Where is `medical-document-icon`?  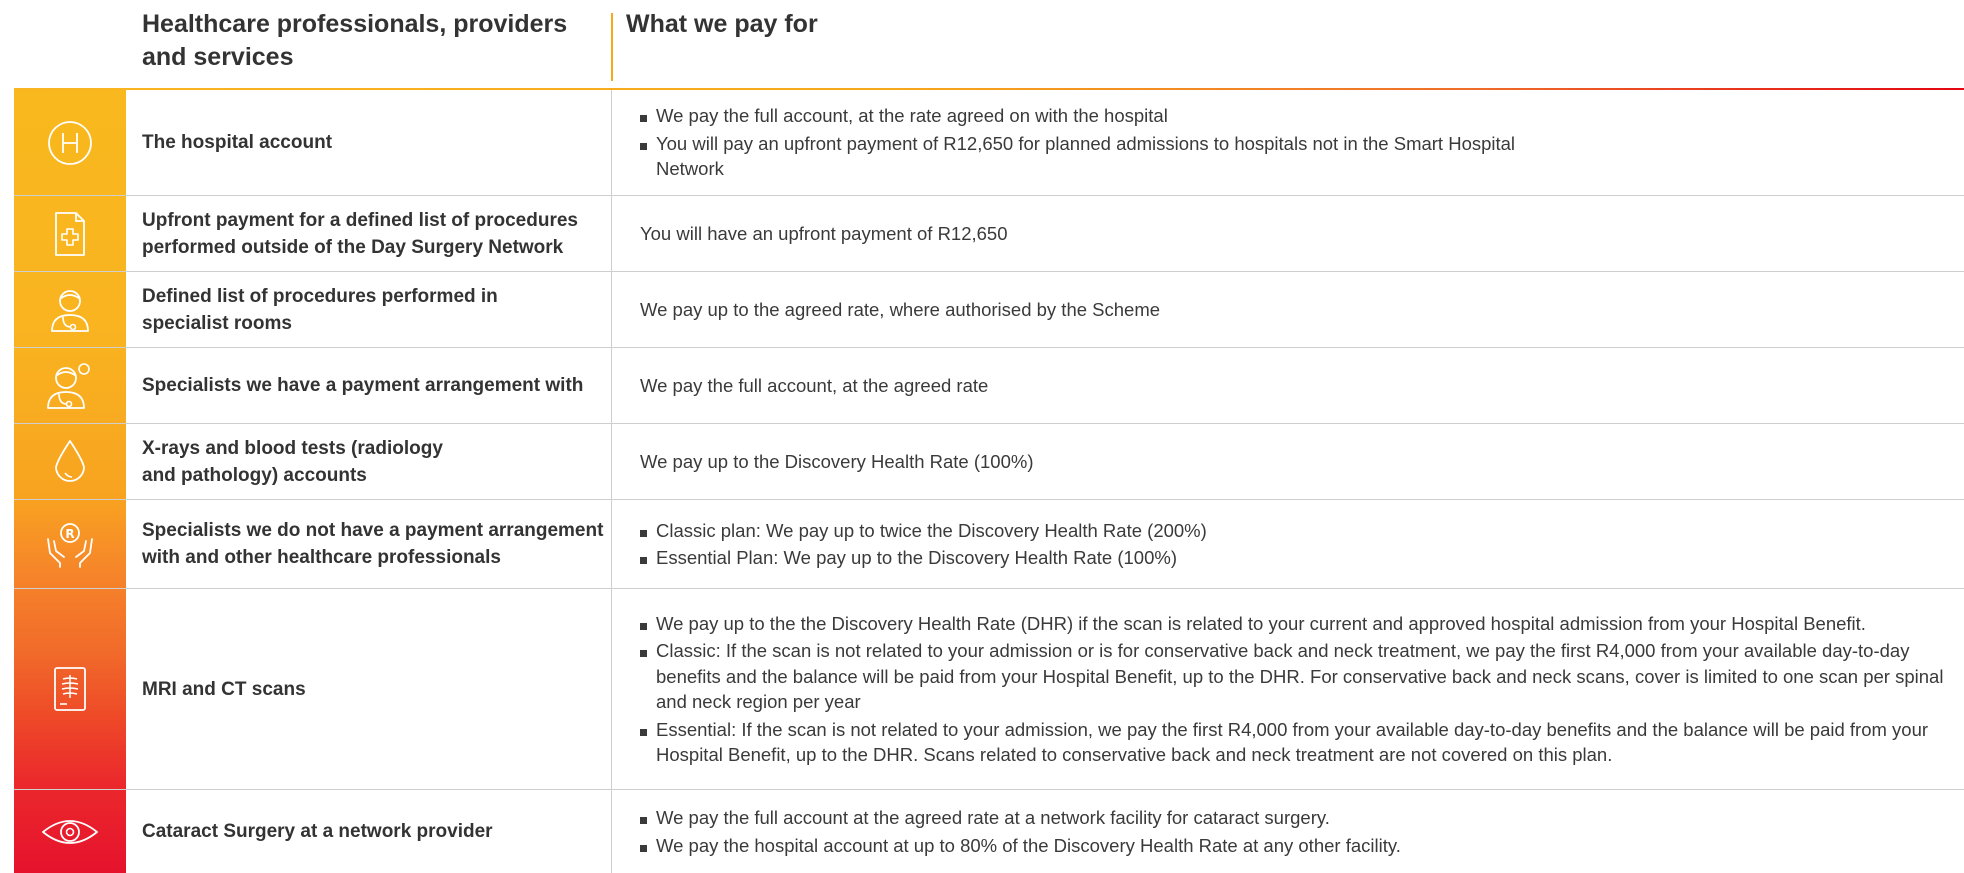 medical-document-icon is located at coordinates (70, 233).